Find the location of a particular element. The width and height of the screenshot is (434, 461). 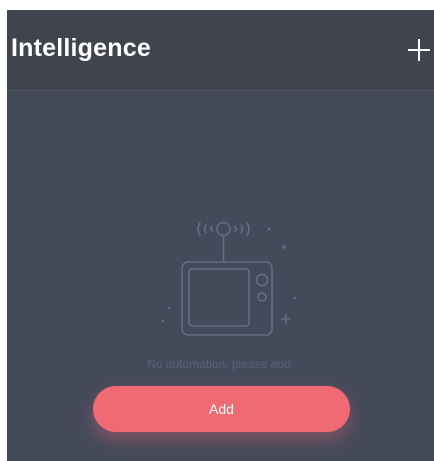

tv-broadcast-icon is located at coordinates (229, 278).